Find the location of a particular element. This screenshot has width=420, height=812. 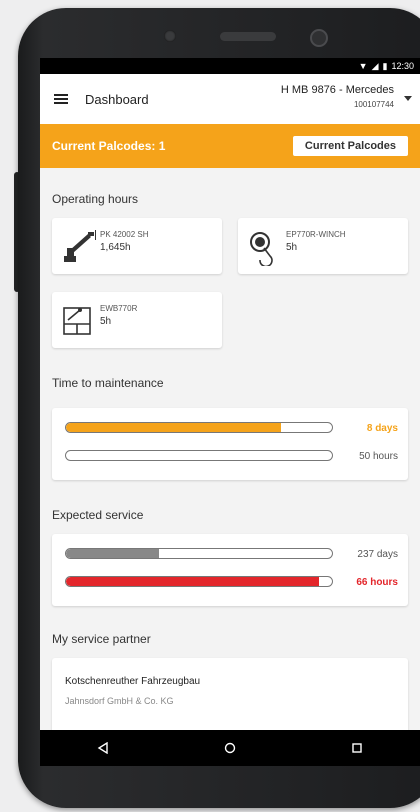

palcodes-banner: Current Palcodes: 1 Current Palcodes is located at coordinates (230, 146).